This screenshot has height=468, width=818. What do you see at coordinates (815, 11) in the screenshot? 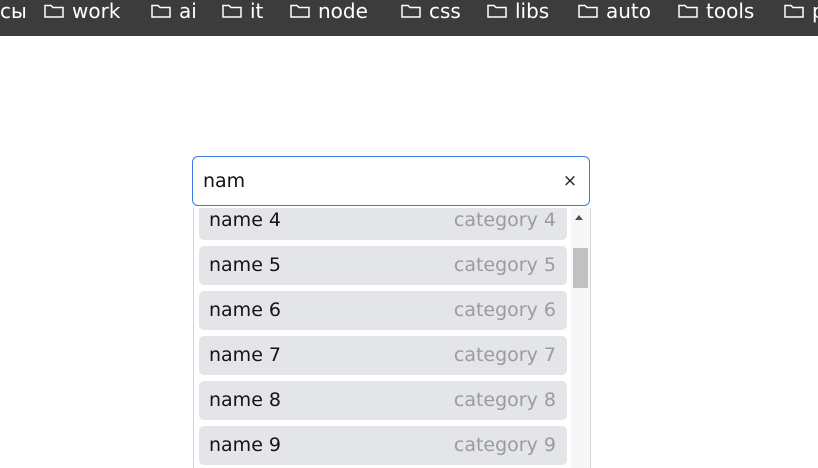
I see `bookmark-label: р` at bounding box center [815, 11].